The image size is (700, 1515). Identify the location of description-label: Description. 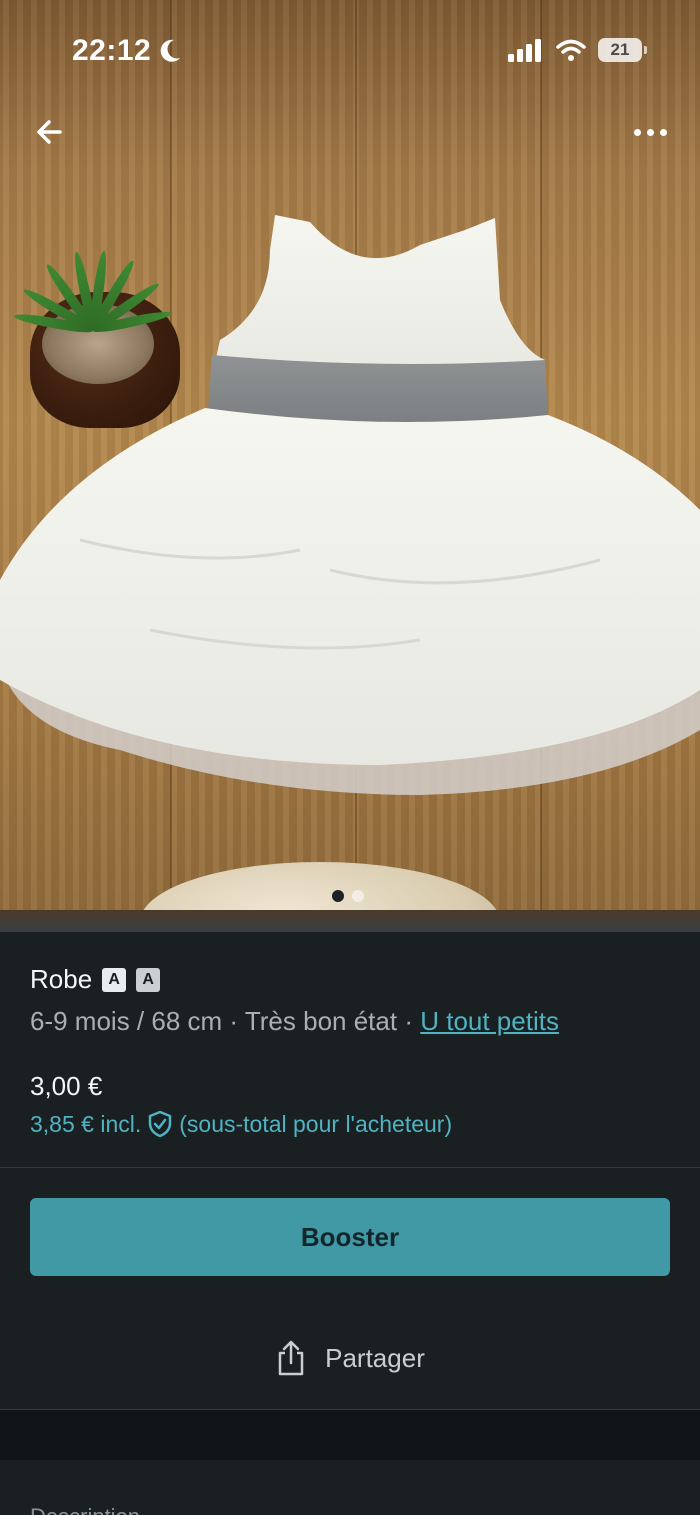
(85, 1509).